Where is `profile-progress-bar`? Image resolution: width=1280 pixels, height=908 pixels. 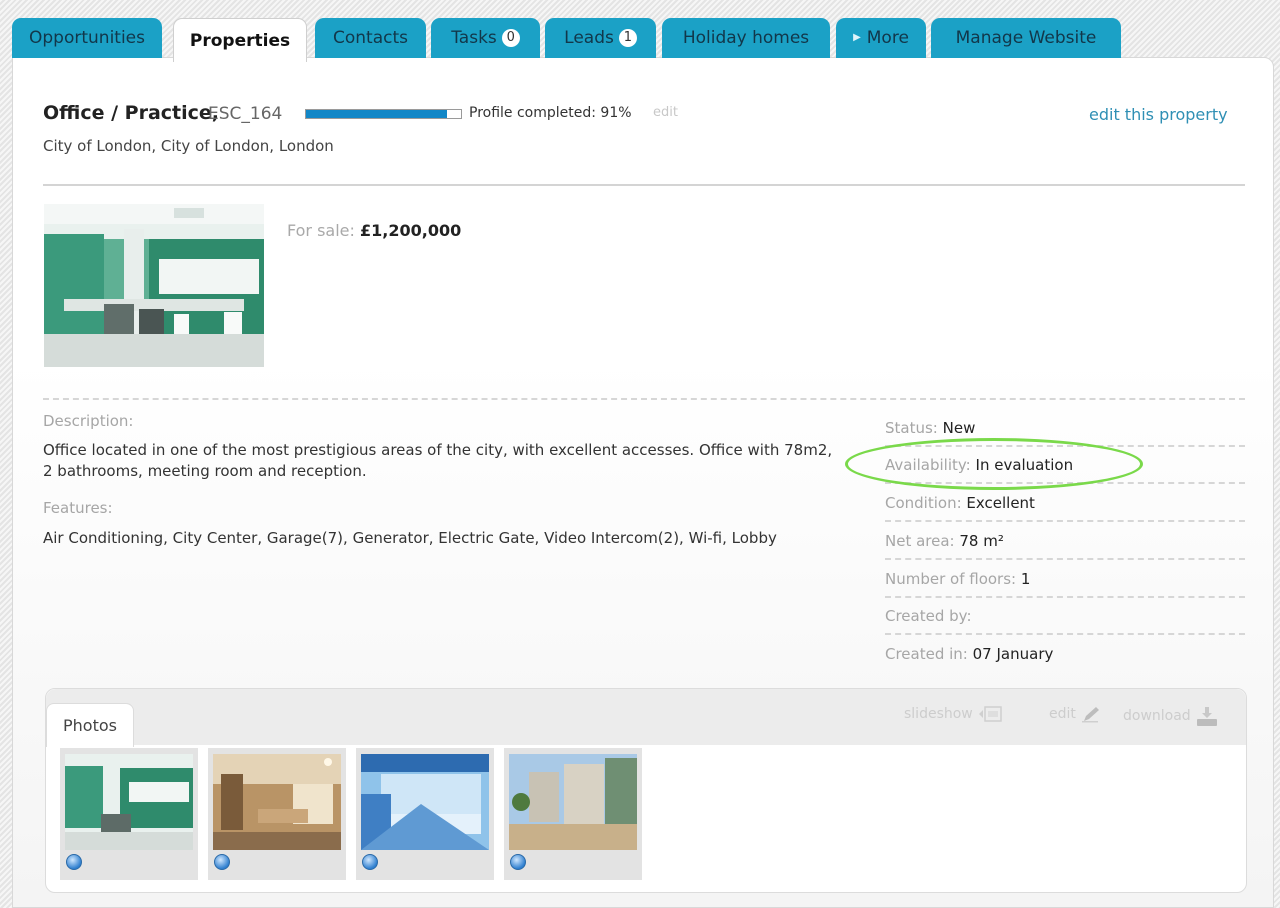
profile-progress-bar is located at coordinates (383, 114).